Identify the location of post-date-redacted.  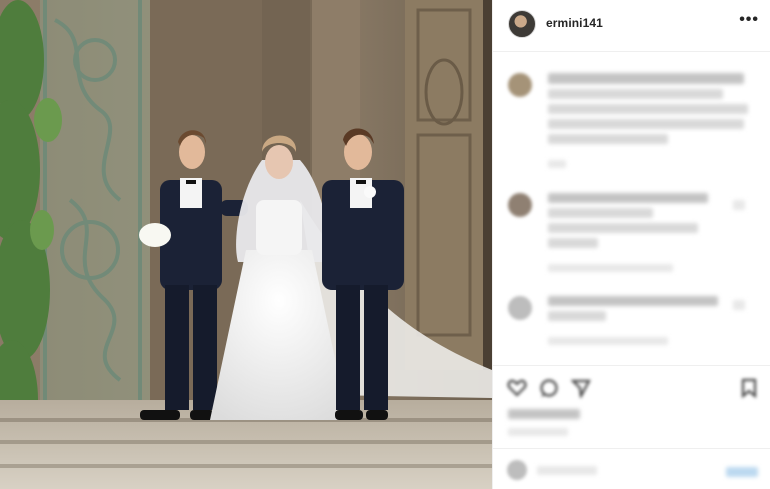
(538, 432).